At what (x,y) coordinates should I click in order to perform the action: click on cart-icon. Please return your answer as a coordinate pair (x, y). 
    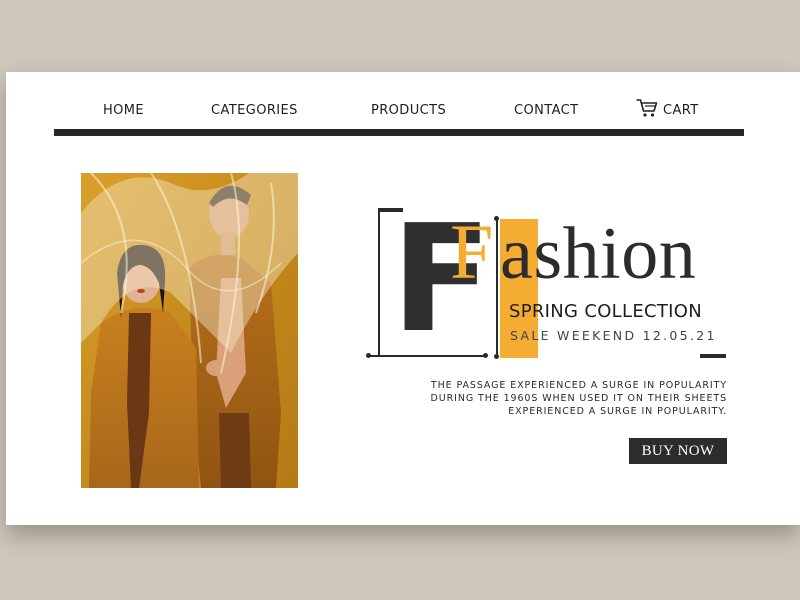
    Looking at the image, I should click on (647, 108).